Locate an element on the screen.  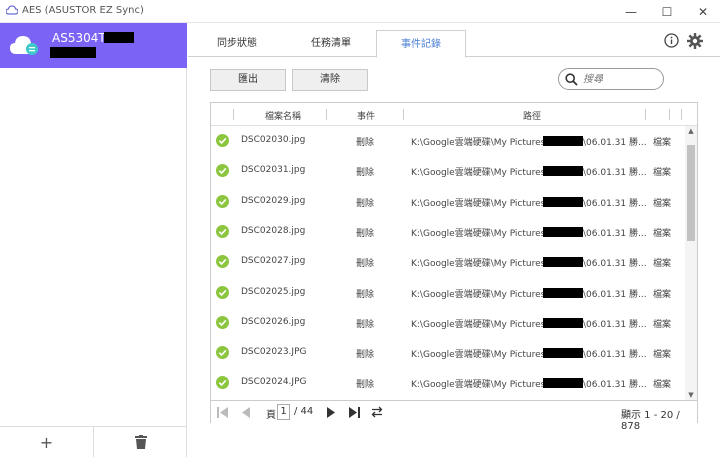
last-page-icon is located at coordinates (354, 412).